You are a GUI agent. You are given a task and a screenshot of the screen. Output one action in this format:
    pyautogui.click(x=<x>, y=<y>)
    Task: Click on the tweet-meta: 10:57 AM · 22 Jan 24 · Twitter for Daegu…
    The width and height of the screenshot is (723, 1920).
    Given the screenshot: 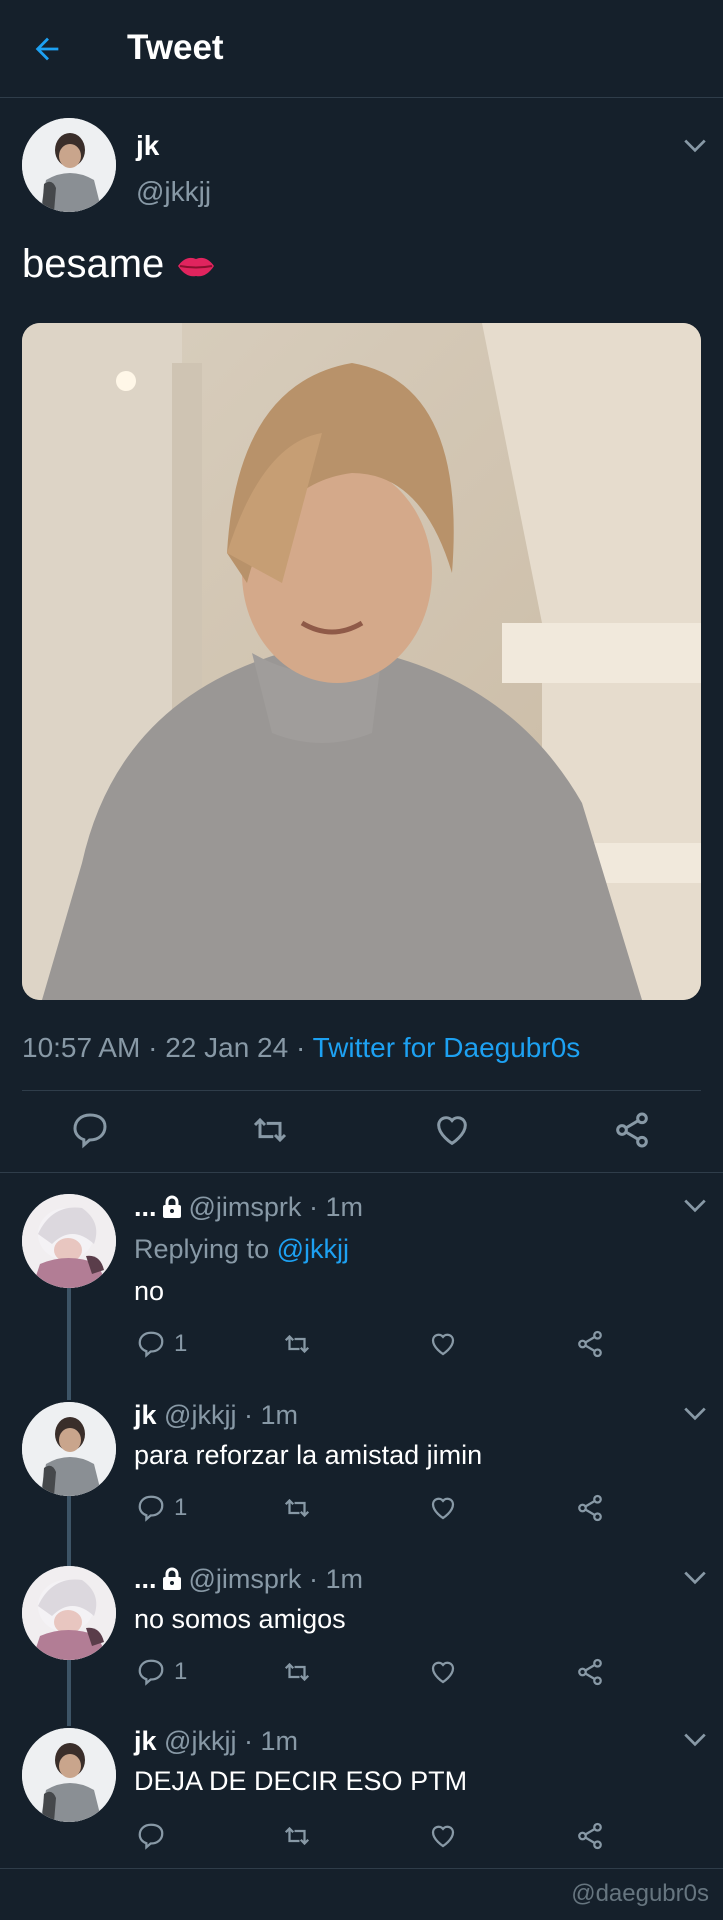 What is the action you would take?
    pyautogui.click(x=301, y=1048)
    